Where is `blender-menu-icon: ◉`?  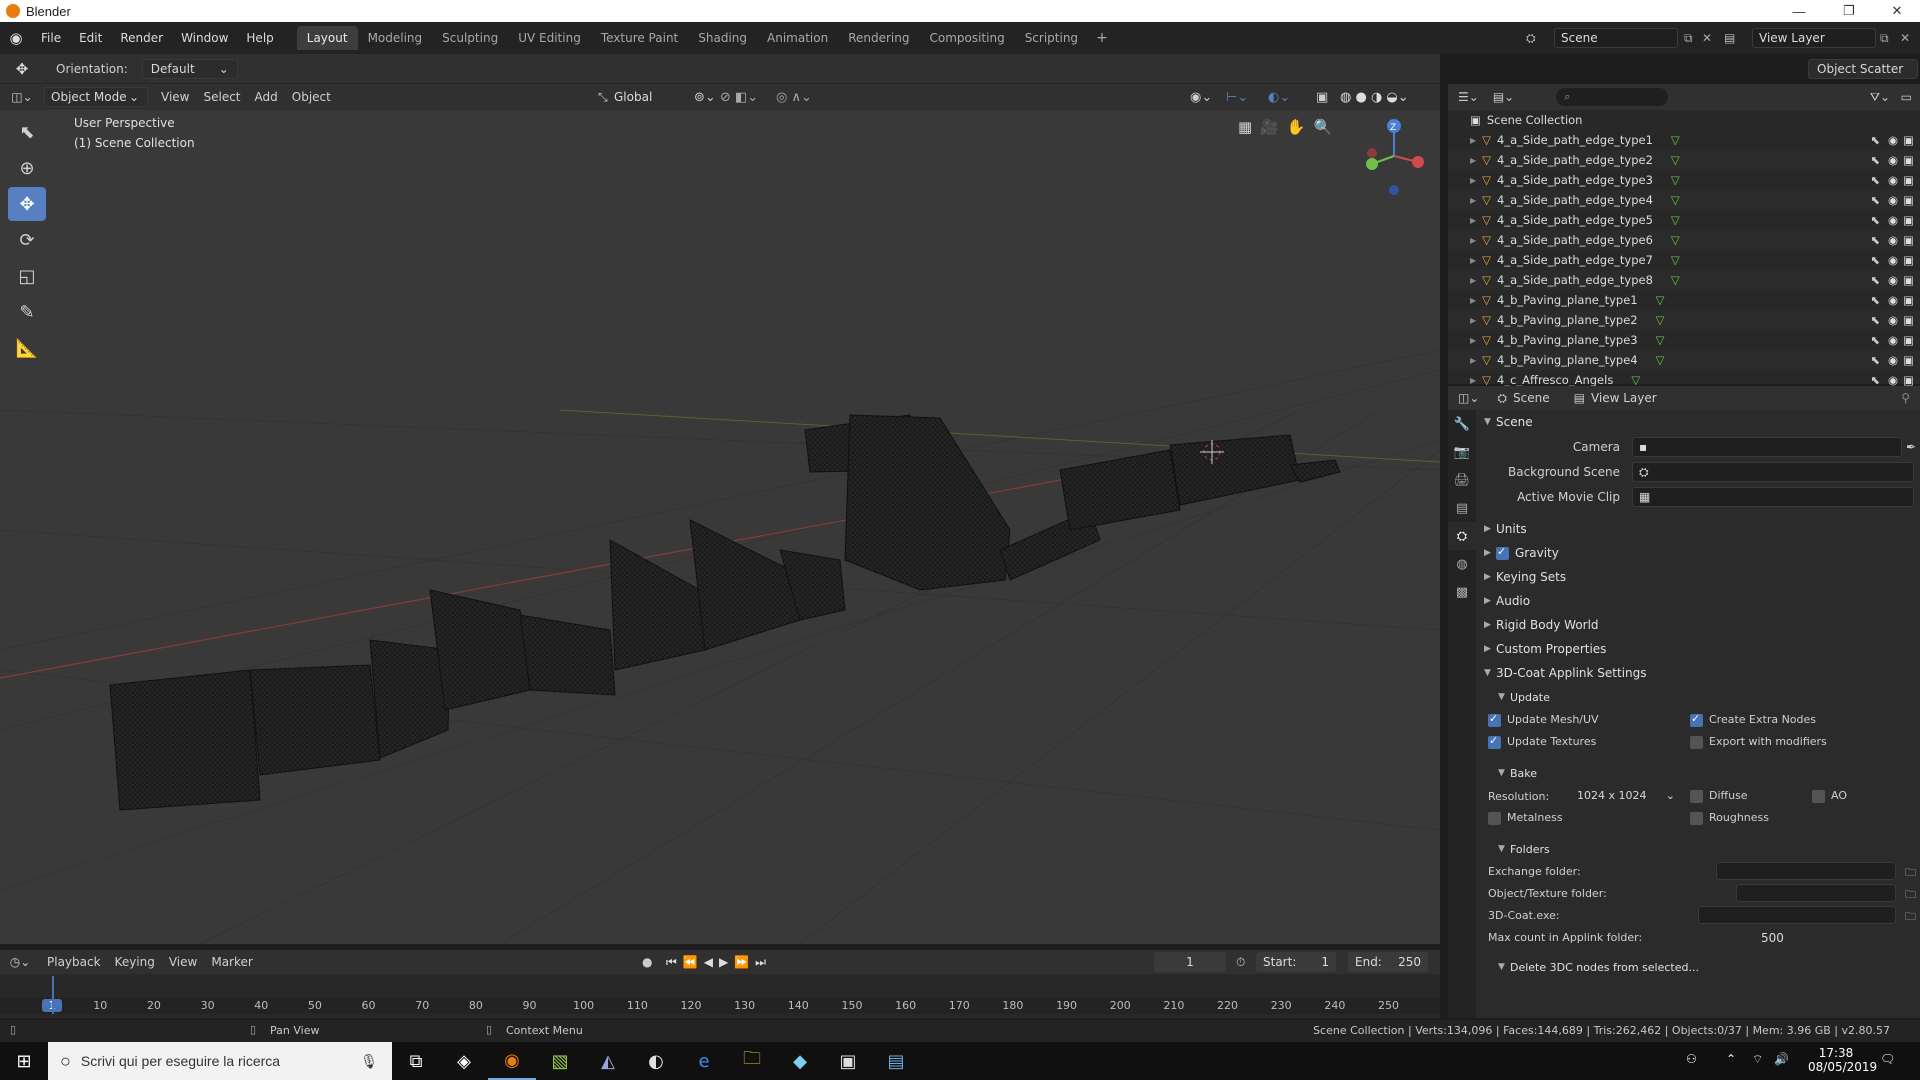
blender-menu-icon: ◉ is located at coordinates (16, 38).